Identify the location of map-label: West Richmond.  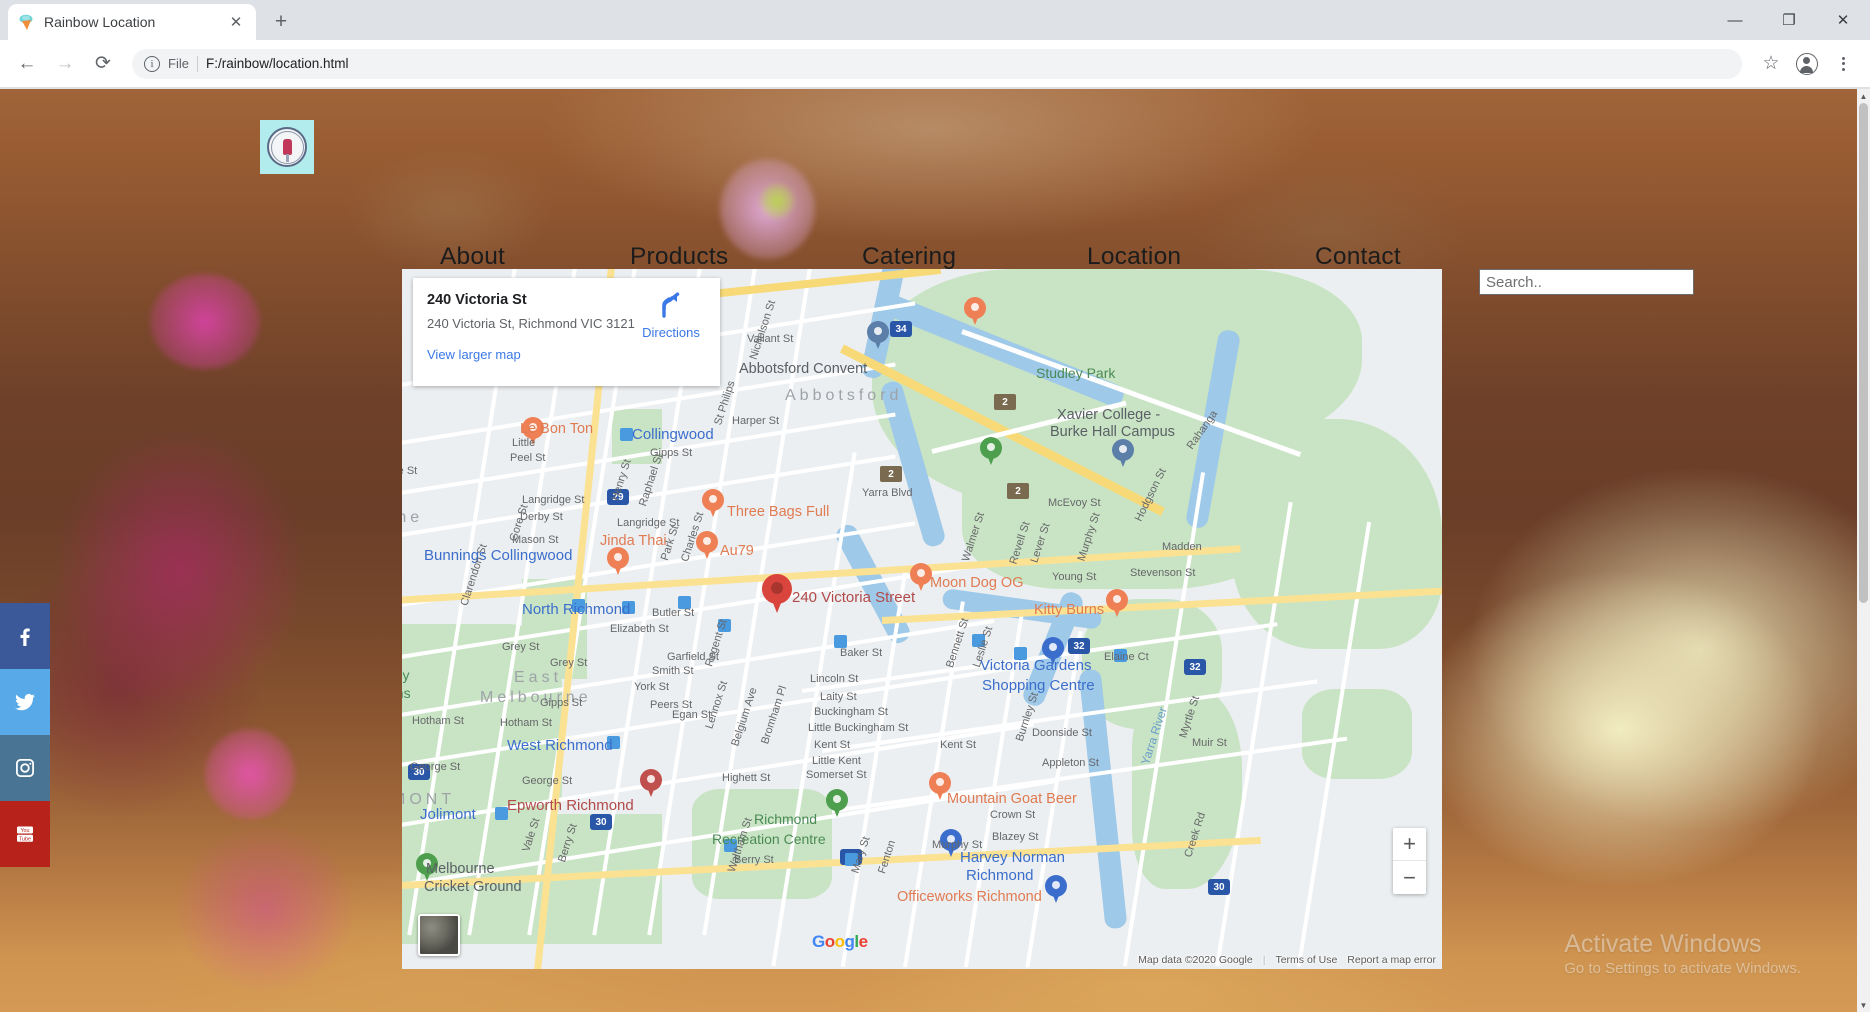
(560, 745).